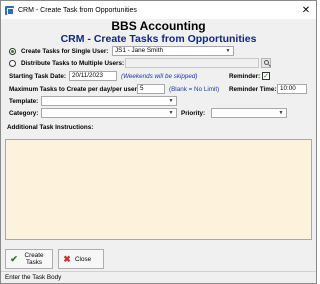 The height and width of the screenshot is (284, 320). I want to click on multi-user-radio, so click(12, 63).